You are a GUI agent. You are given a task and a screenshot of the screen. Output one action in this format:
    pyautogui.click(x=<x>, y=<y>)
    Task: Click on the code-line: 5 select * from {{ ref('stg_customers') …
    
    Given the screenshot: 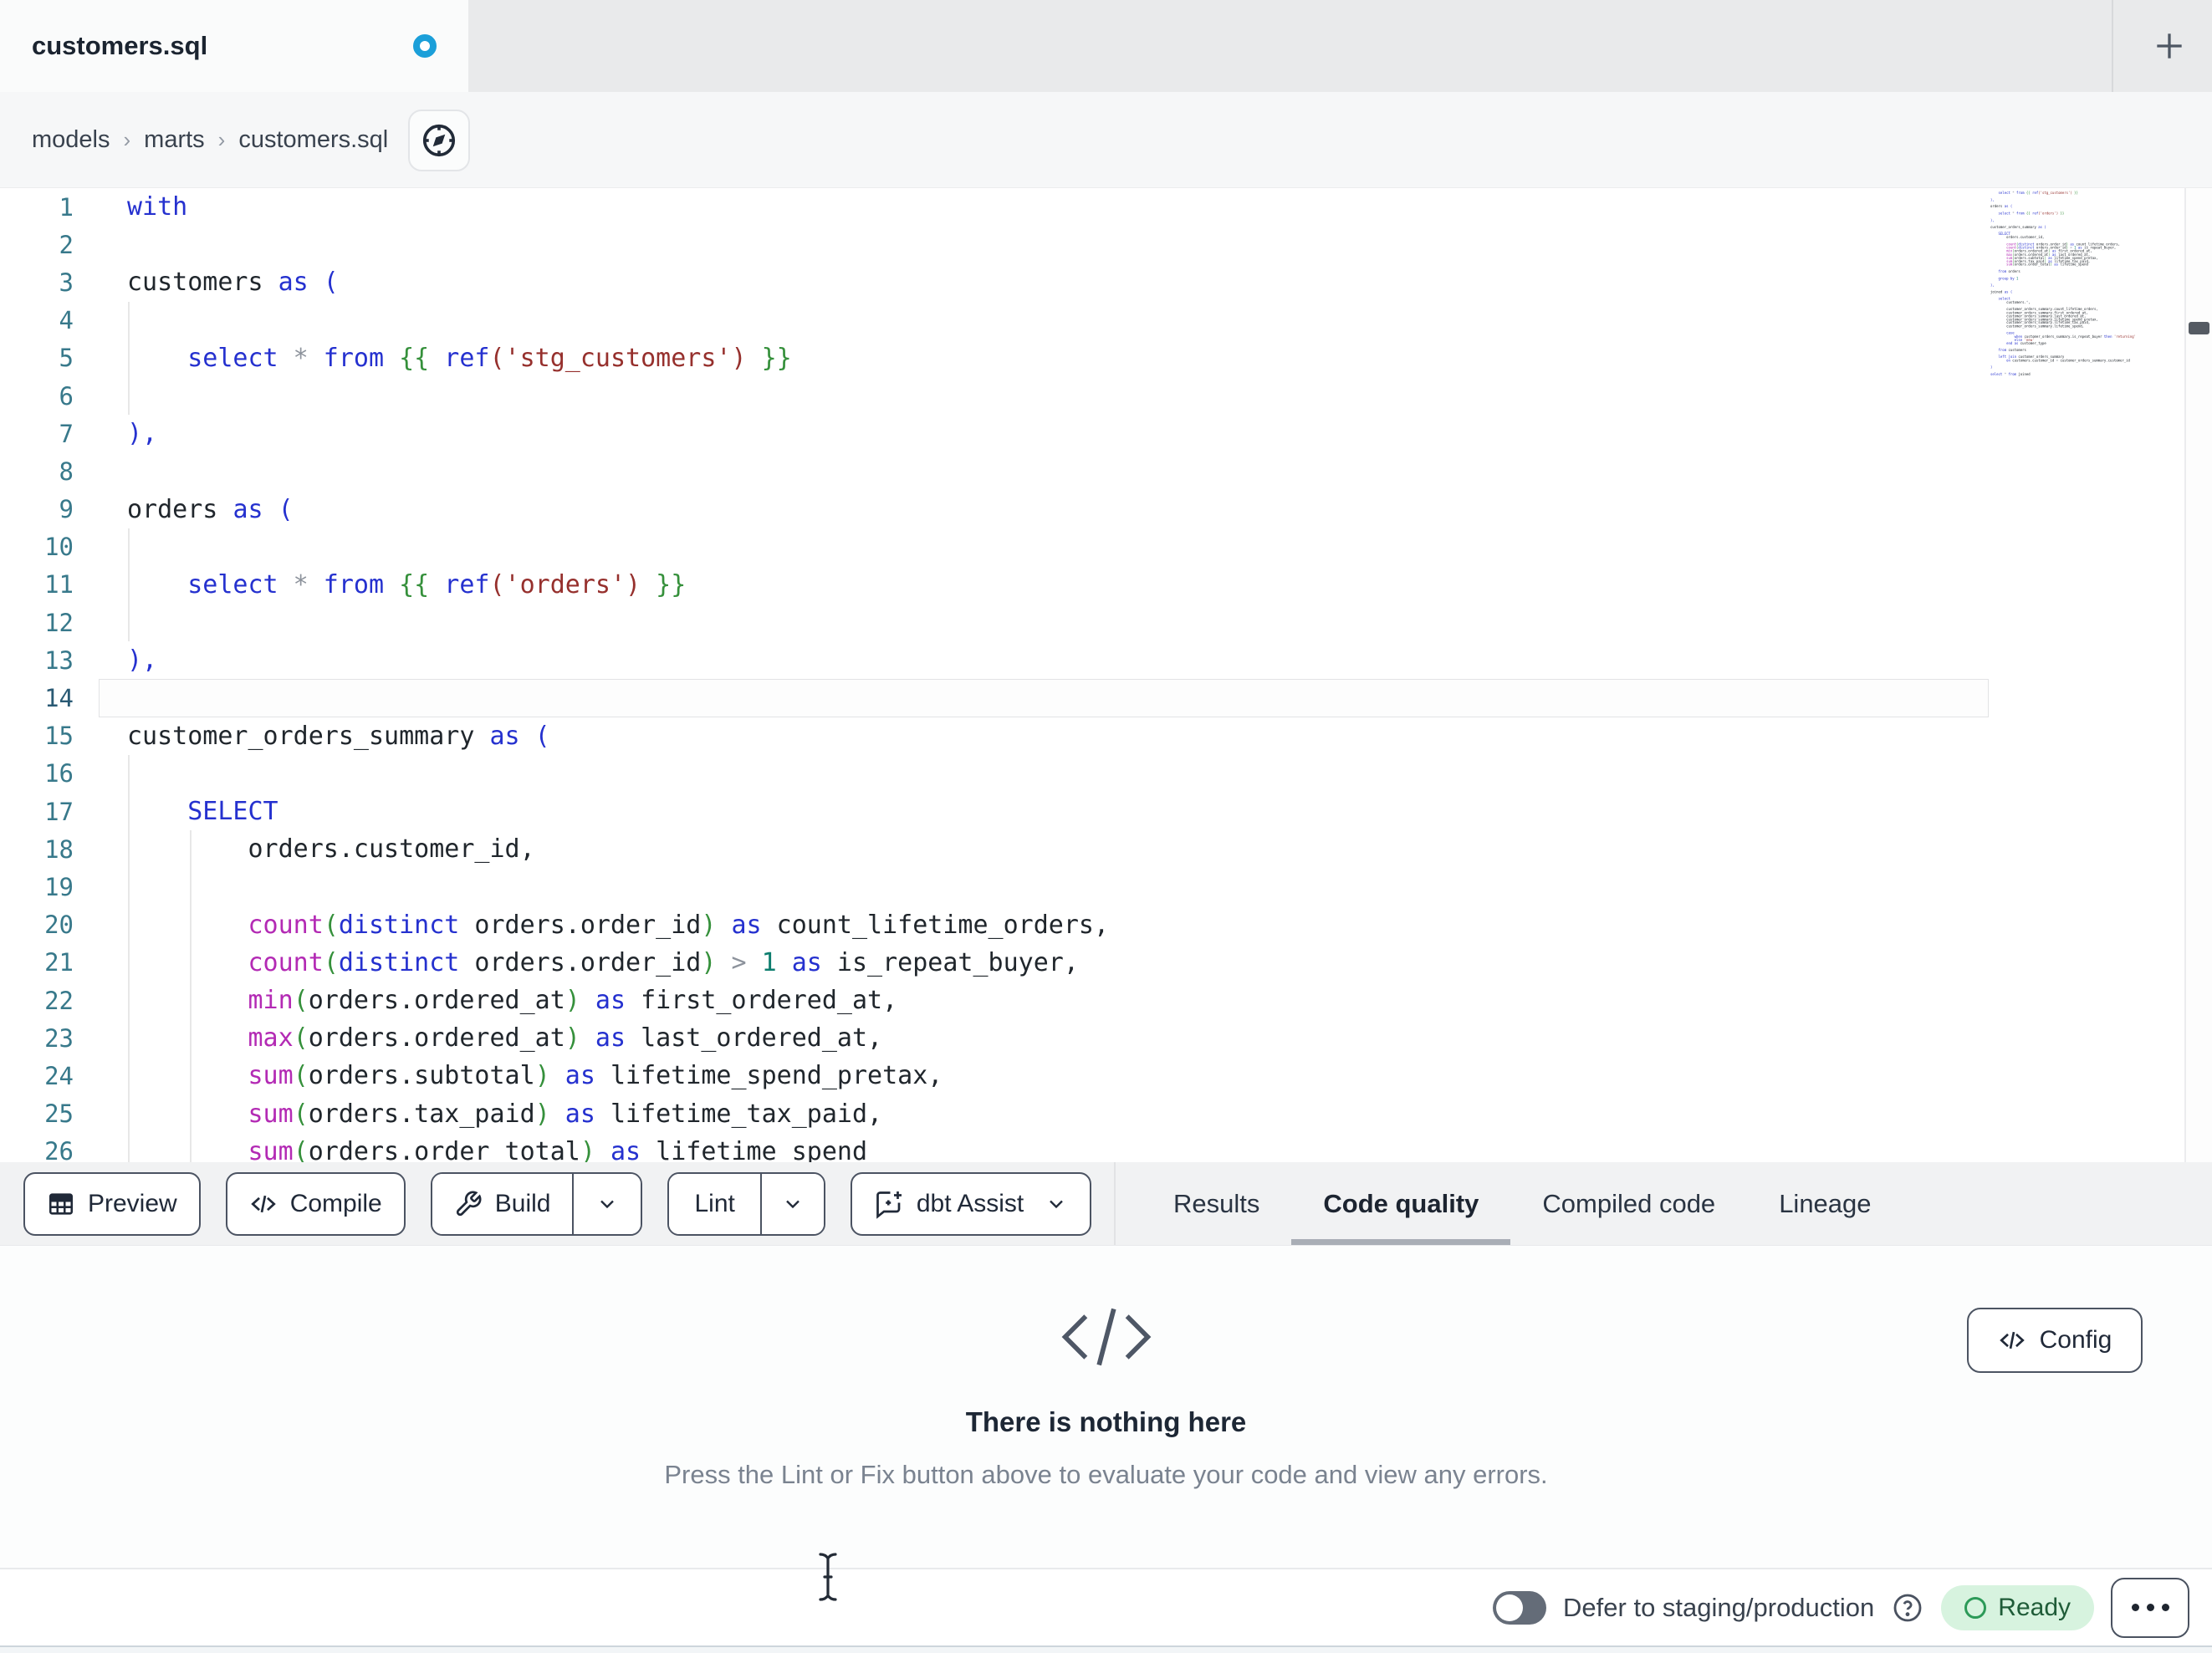 What is the action you would take?
    pyautogui.click(x=1106, y=358)
    